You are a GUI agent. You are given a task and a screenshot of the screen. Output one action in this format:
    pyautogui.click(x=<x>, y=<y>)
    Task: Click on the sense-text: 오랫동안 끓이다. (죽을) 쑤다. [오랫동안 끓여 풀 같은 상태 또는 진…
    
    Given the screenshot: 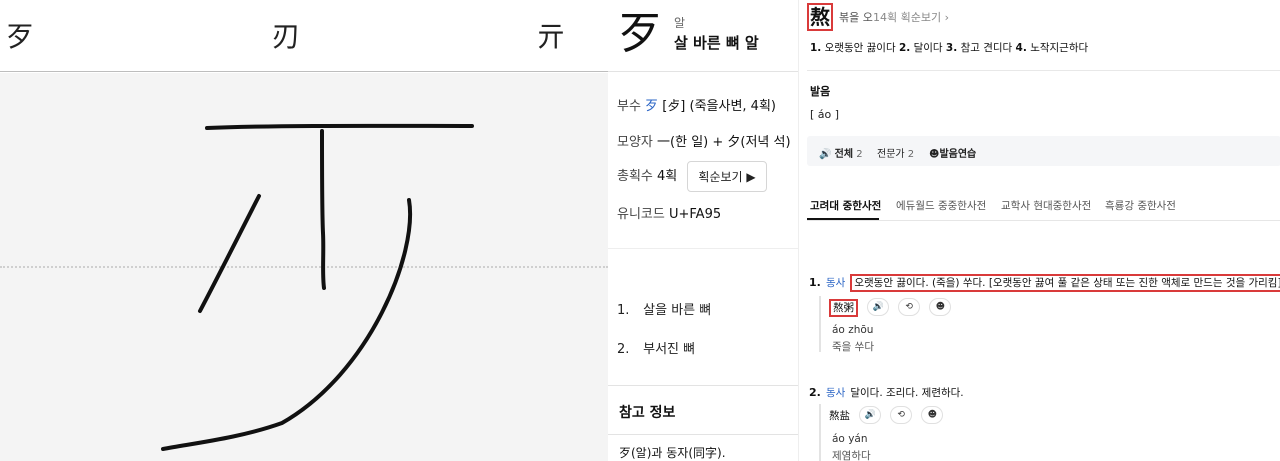 What is the action you would take?
    pyautogui.click(x=1065, y=283)
    